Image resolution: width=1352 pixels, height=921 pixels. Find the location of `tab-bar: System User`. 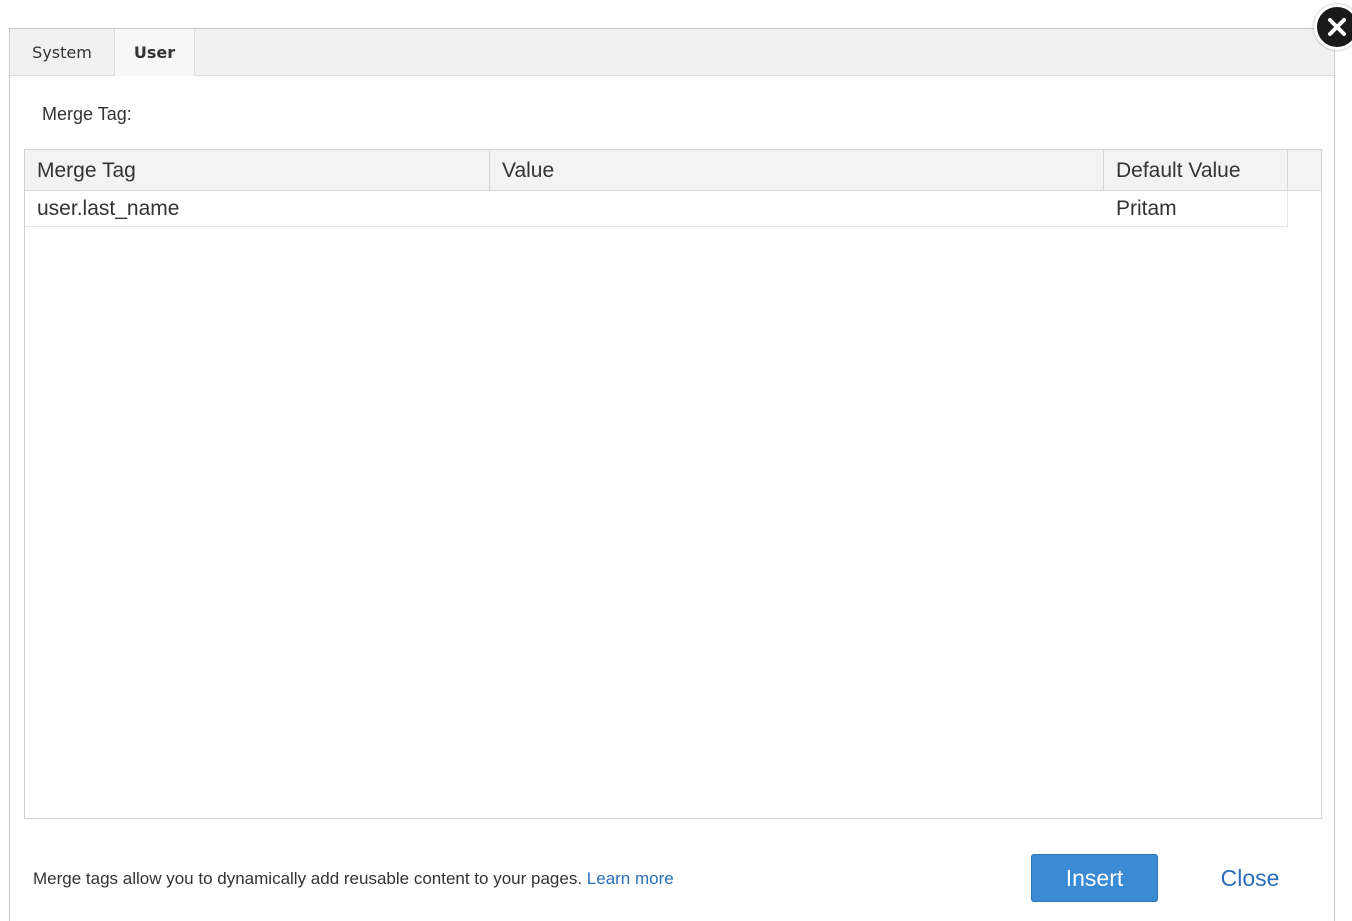

tab-bar: System User is located at coordinates (672, 52).